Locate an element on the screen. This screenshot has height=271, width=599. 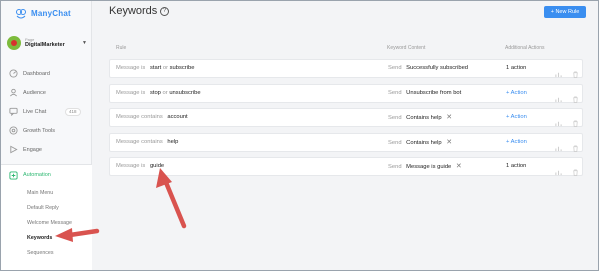
rule-keyword: account is located at coordinates (177, 117).